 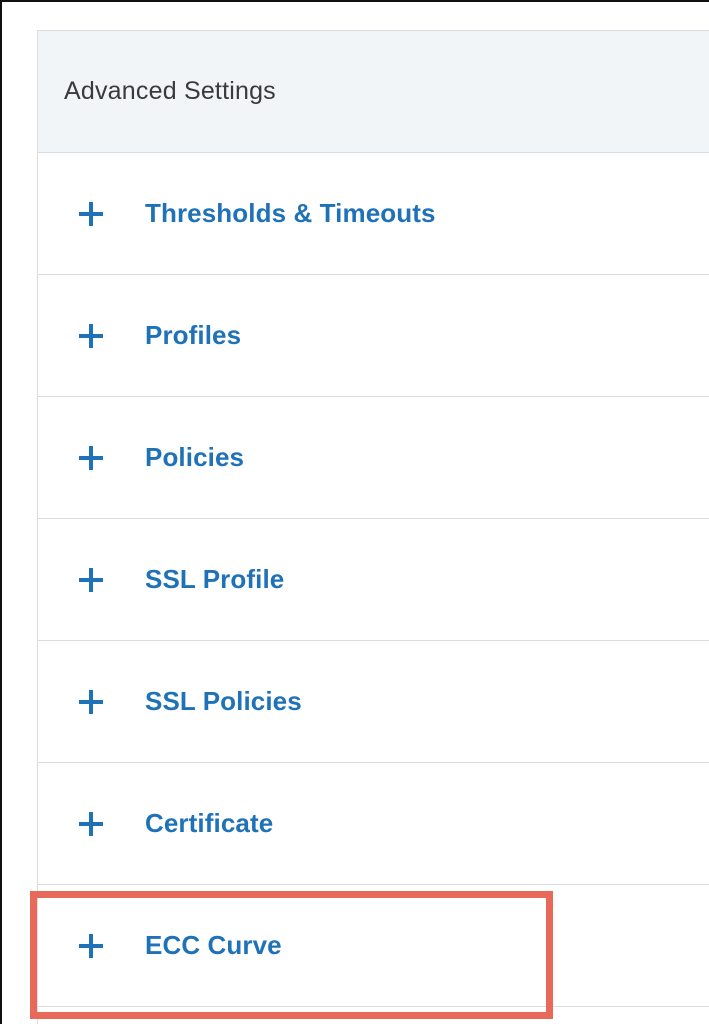 I want to click on settings-item-label: Thresholds & Timeouts, so click(x=290, y=213).